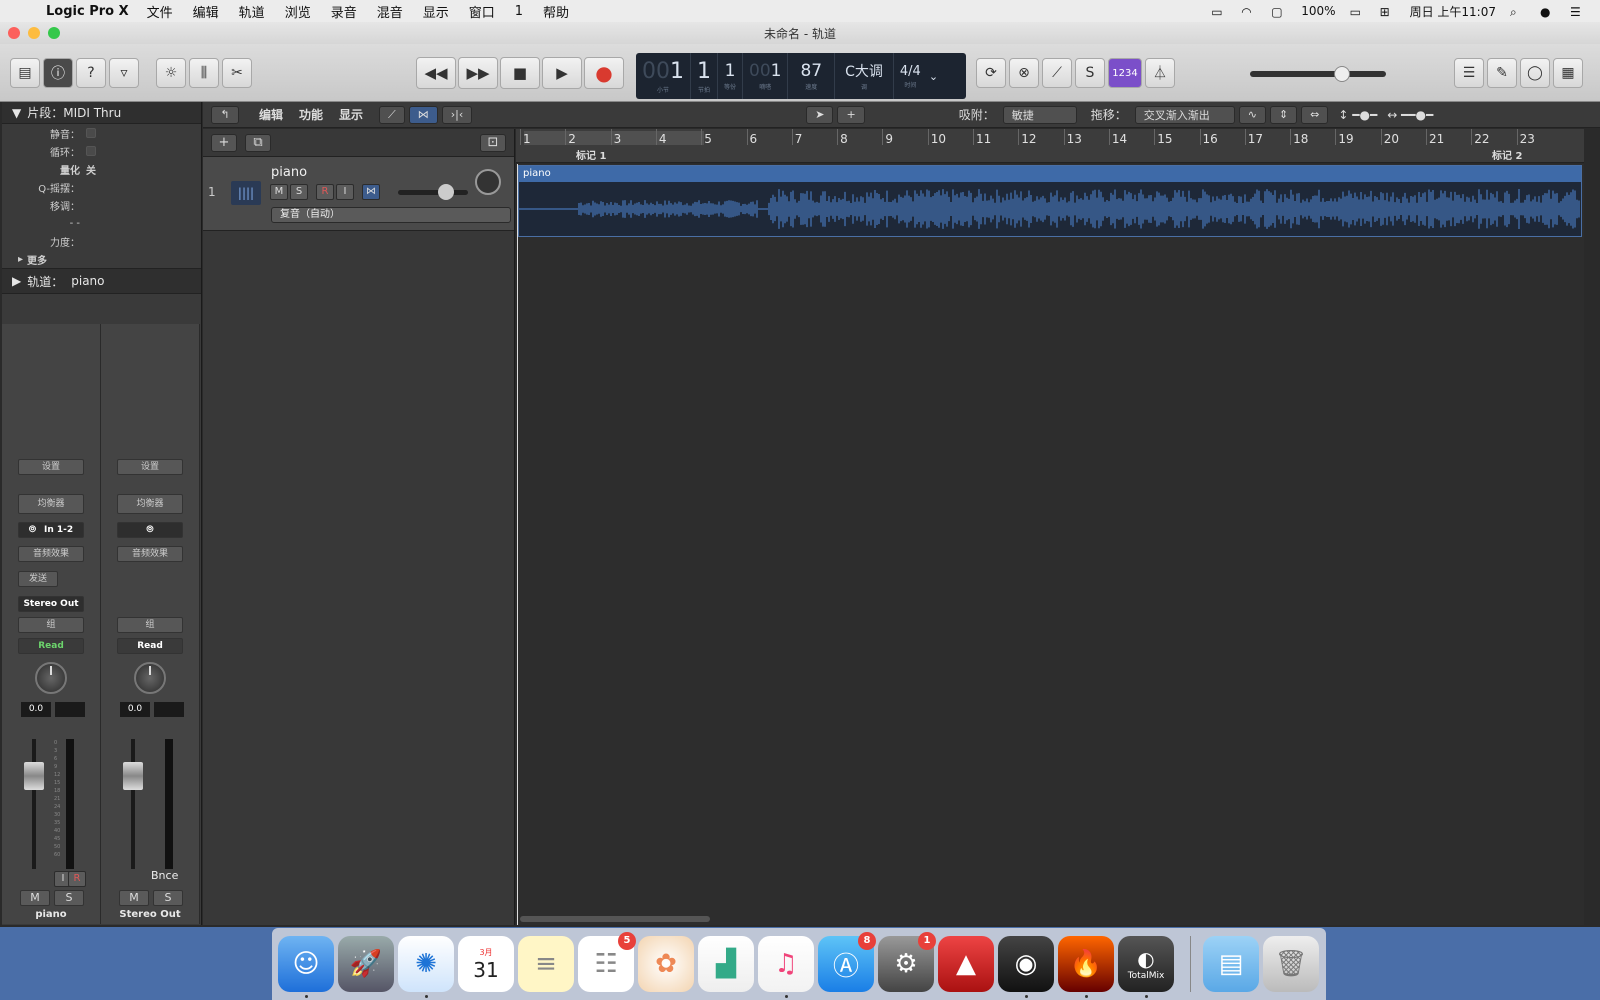  What do you see at coordinates (520, 73) in the screenshot?
I see `stop-button: ■` at bounding box center [520, 73].